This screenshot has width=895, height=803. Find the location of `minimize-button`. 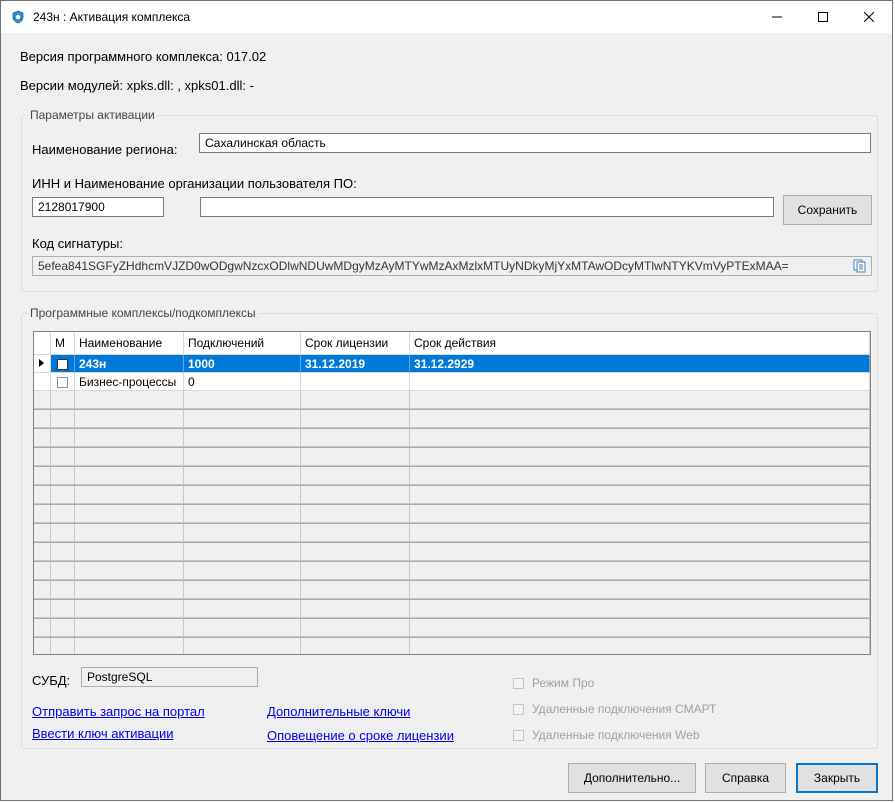

minimize-button is located at coordinates (777, 17).